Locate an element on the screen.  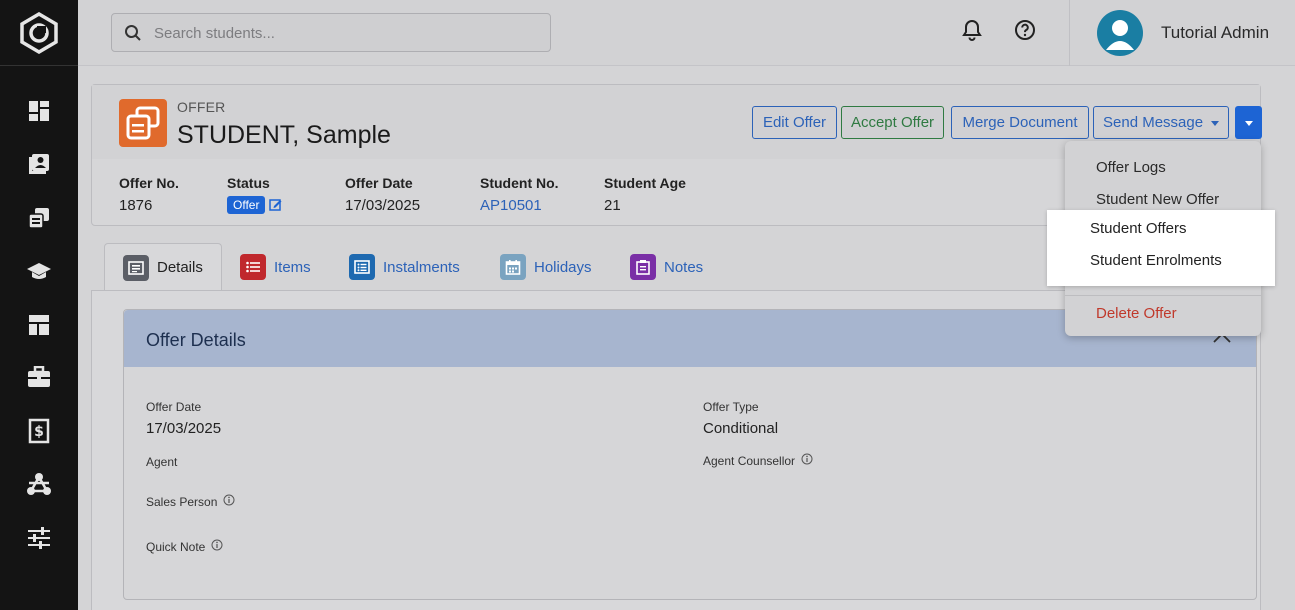
offer-kicker: OFFER is located at coordinates (201, 107).